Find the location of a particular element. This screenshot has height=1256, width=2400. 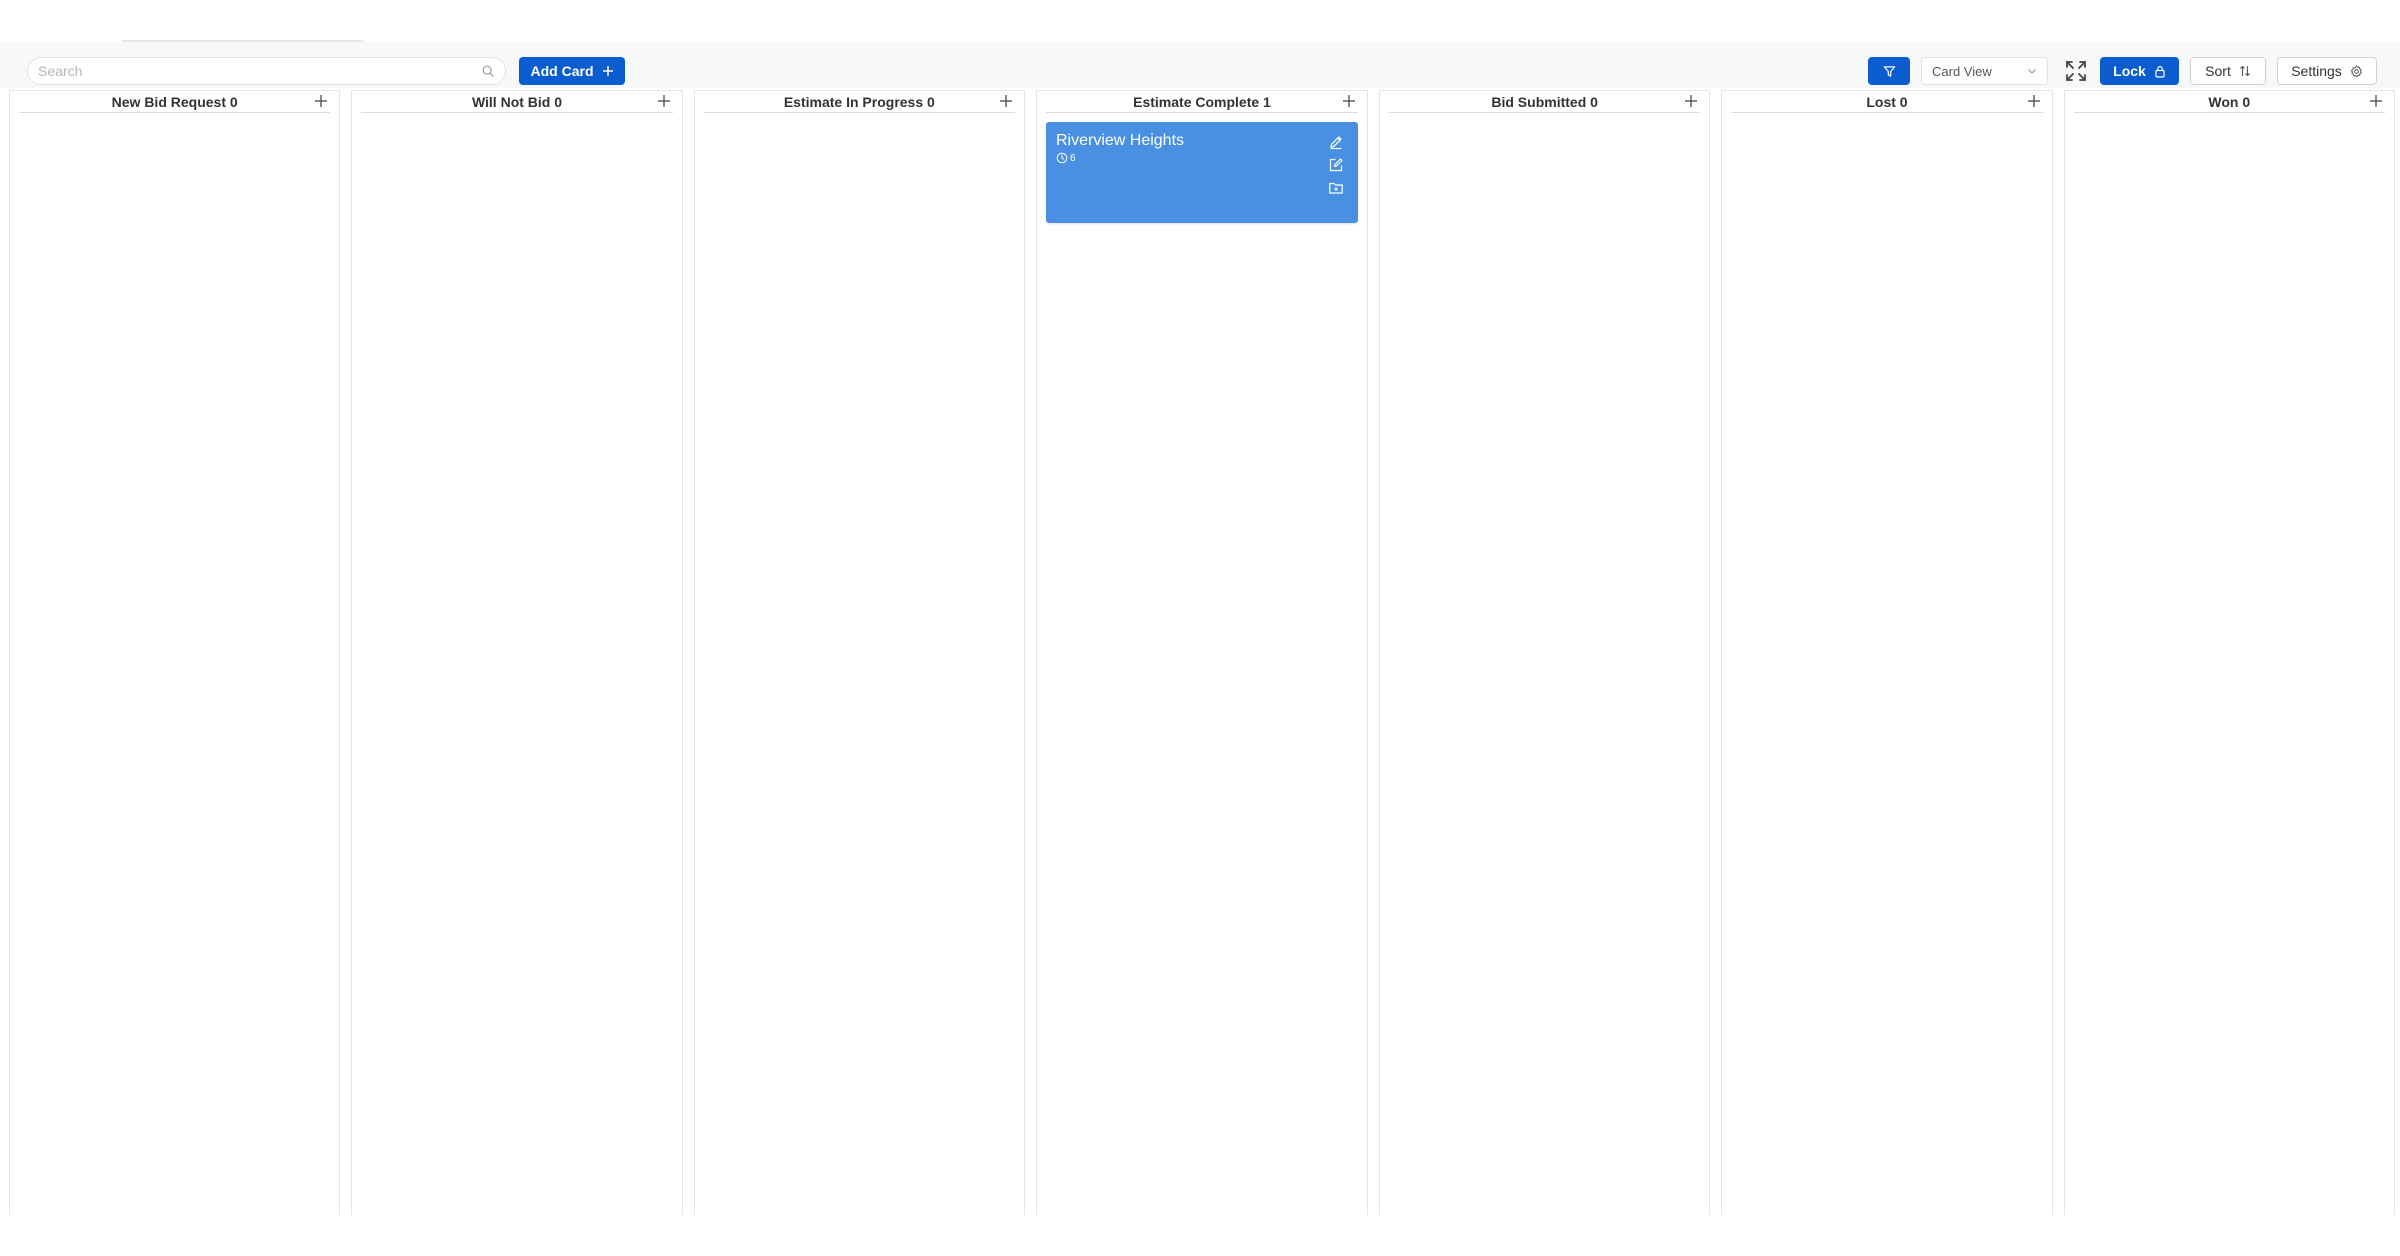

column-will-not-bid: Will Not Bid 0 is located at coordinates (517, 652).